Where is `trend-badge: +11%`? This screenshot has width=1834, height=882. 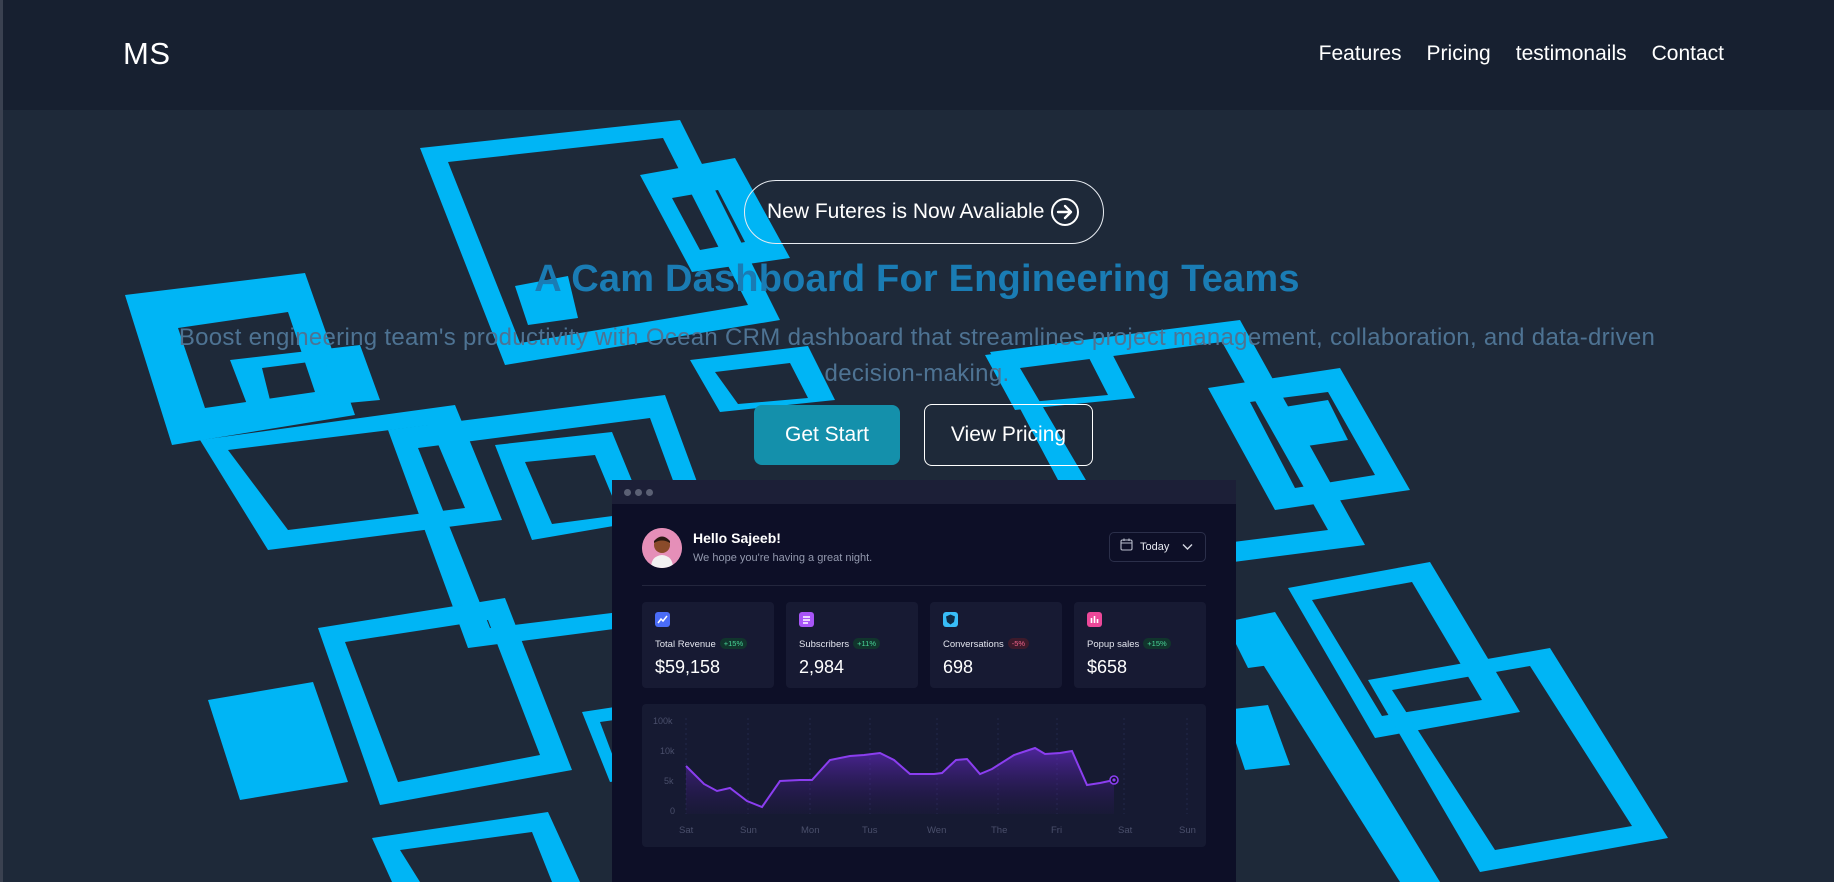
trend-badge: +11% is located at coordinates (867, 643).